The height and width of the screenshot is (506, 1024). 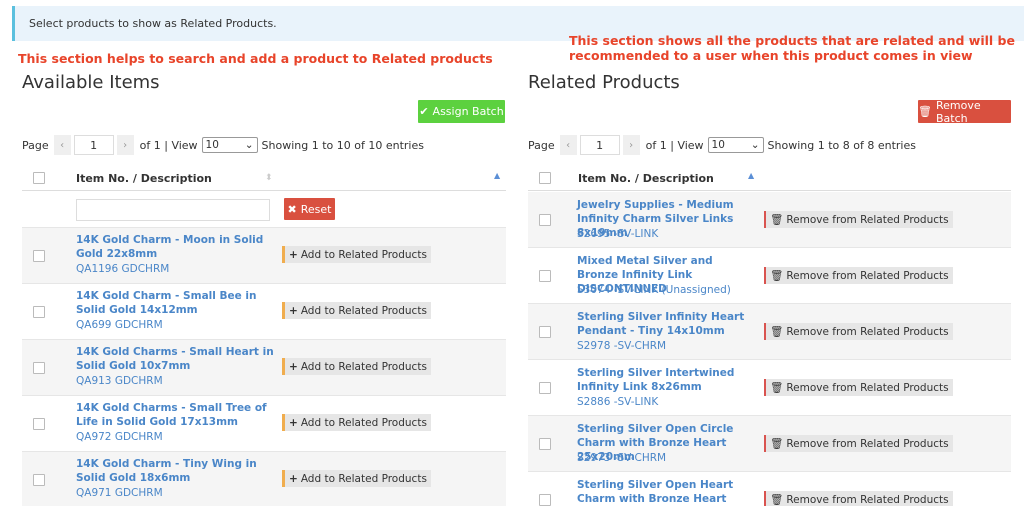 What do you see at coordinates (119, 437) in the screenshot?
I see `item-code: QA972 GDCHRM` at bounding box center [119, 437].